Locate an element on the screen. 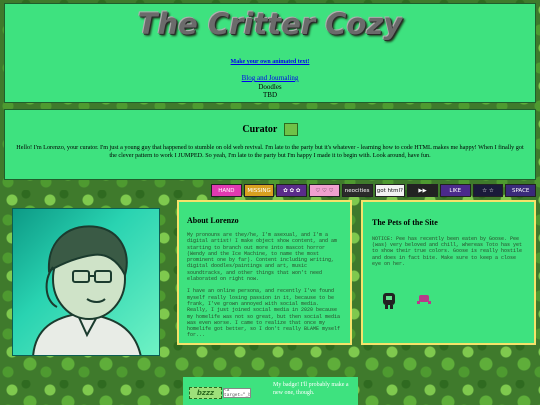 The height and width of the screenshot is (405, 540). site-nav: Blog and Journaling Doodles TBD is located at coordinates (270, 87).